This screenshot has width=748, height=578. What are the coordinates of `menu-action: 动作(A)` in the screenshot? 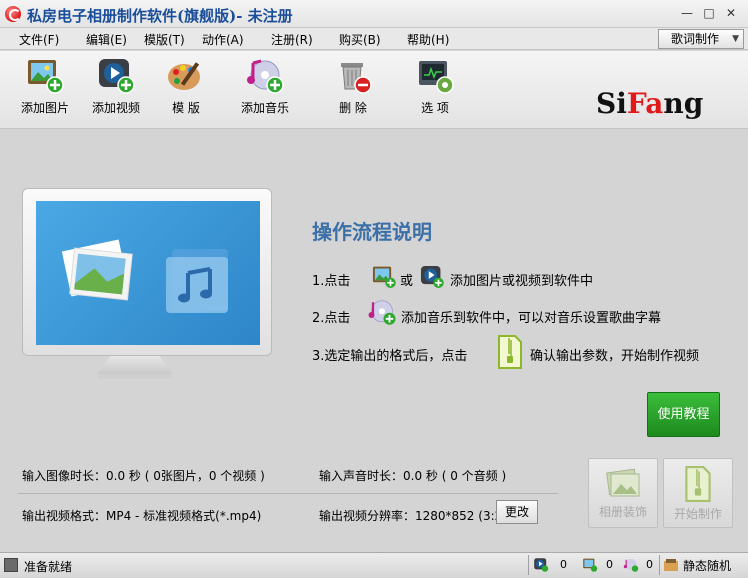 It's located at (223, 39).